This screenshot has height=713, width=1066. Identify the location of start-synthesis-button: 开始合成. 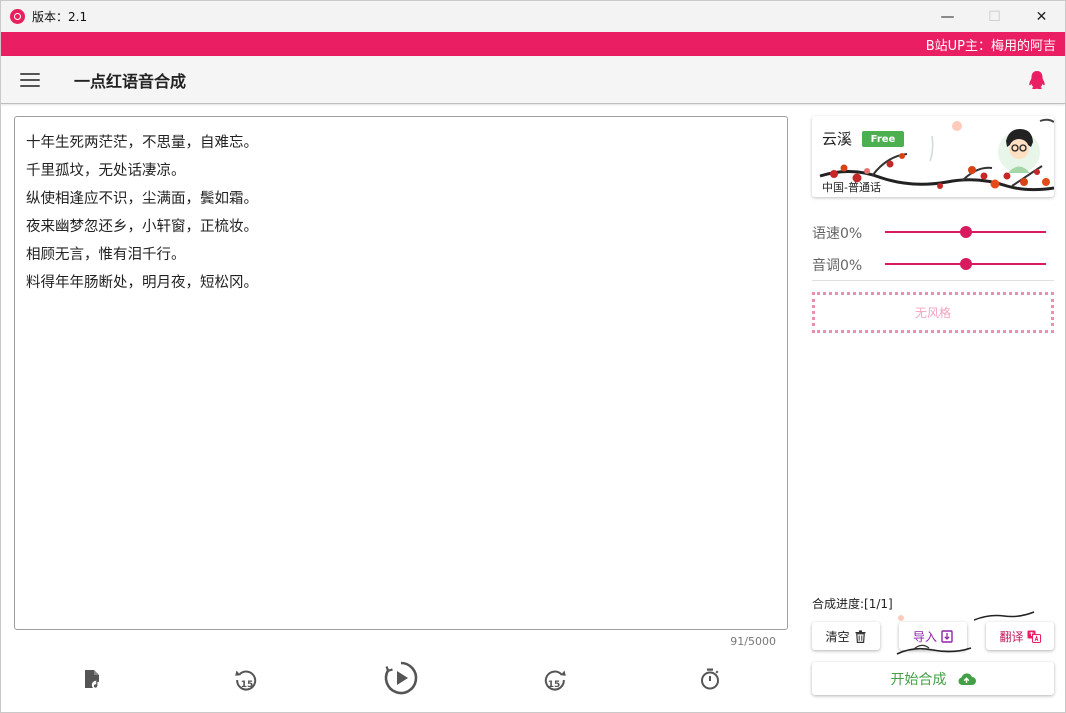
(933, 678).